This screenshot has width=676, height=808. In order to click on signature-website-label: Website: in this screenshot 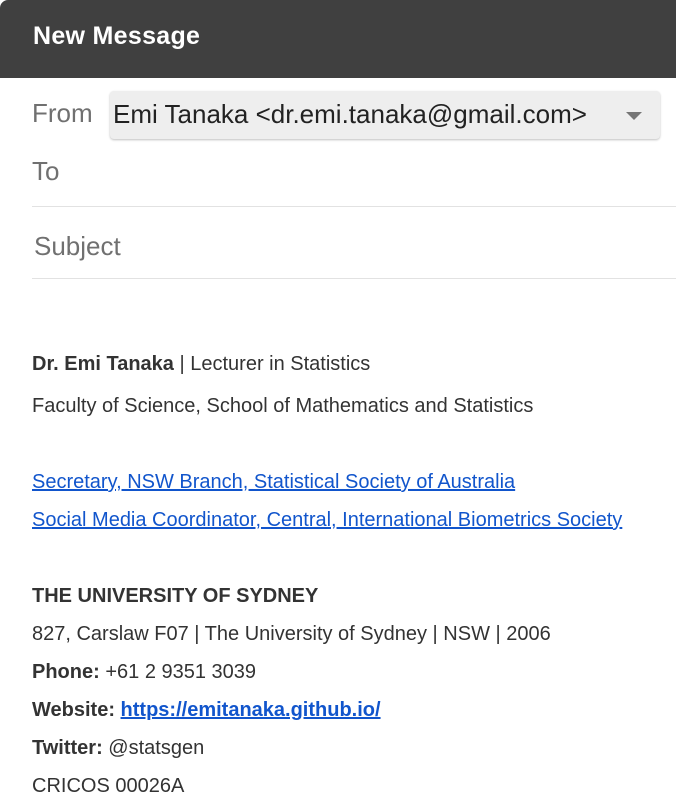, I will do `click(73, 710)`.